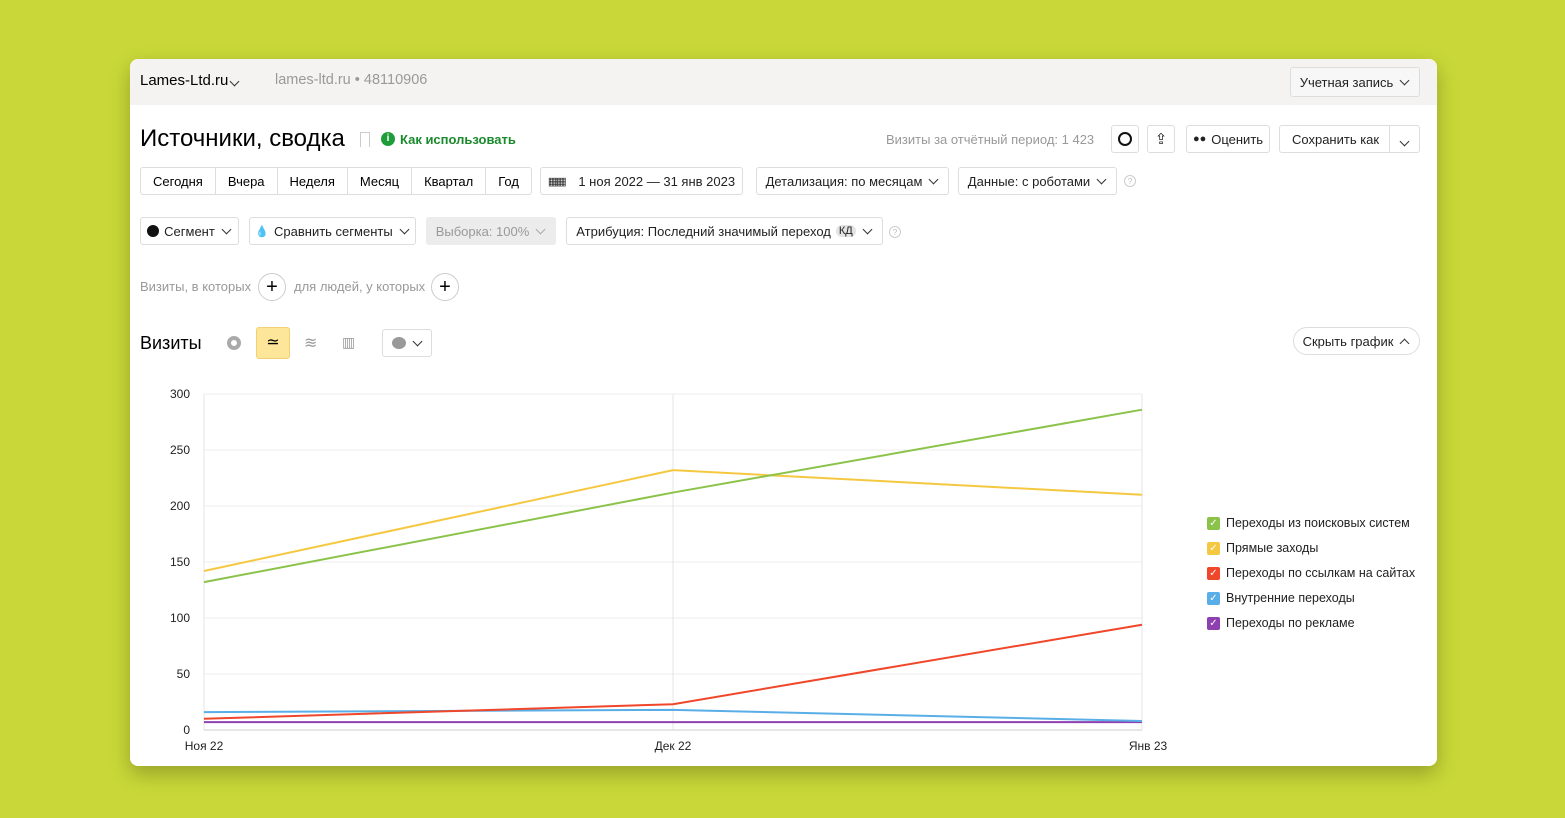 This screenshot has height=818, width=1565. What do you see at coordinates (204, 746) in the screenshot?
I see `x-tick-label: Ноя 22` at bounding box center [204, 746].